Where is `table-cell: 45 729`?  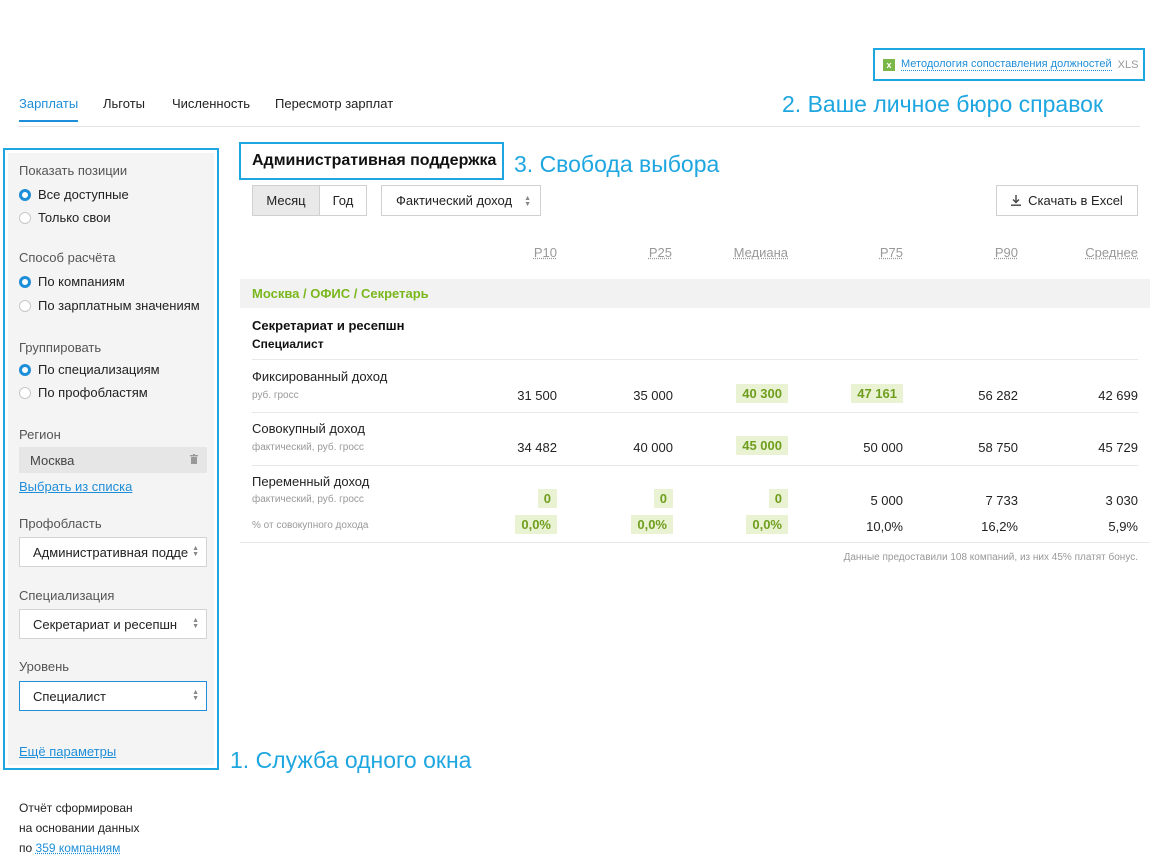 table-cell: 45 729 is located at coordinates (1118, 447).